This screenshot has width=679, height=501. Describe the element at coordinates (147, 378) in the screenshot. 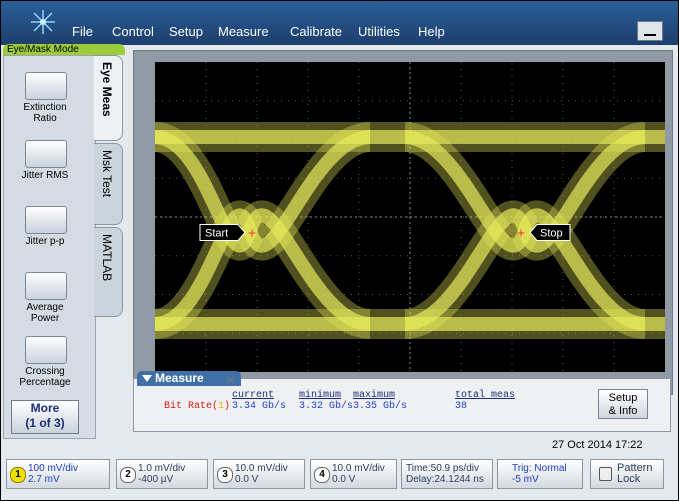

I see `collapse-triangle-icon` at that location.